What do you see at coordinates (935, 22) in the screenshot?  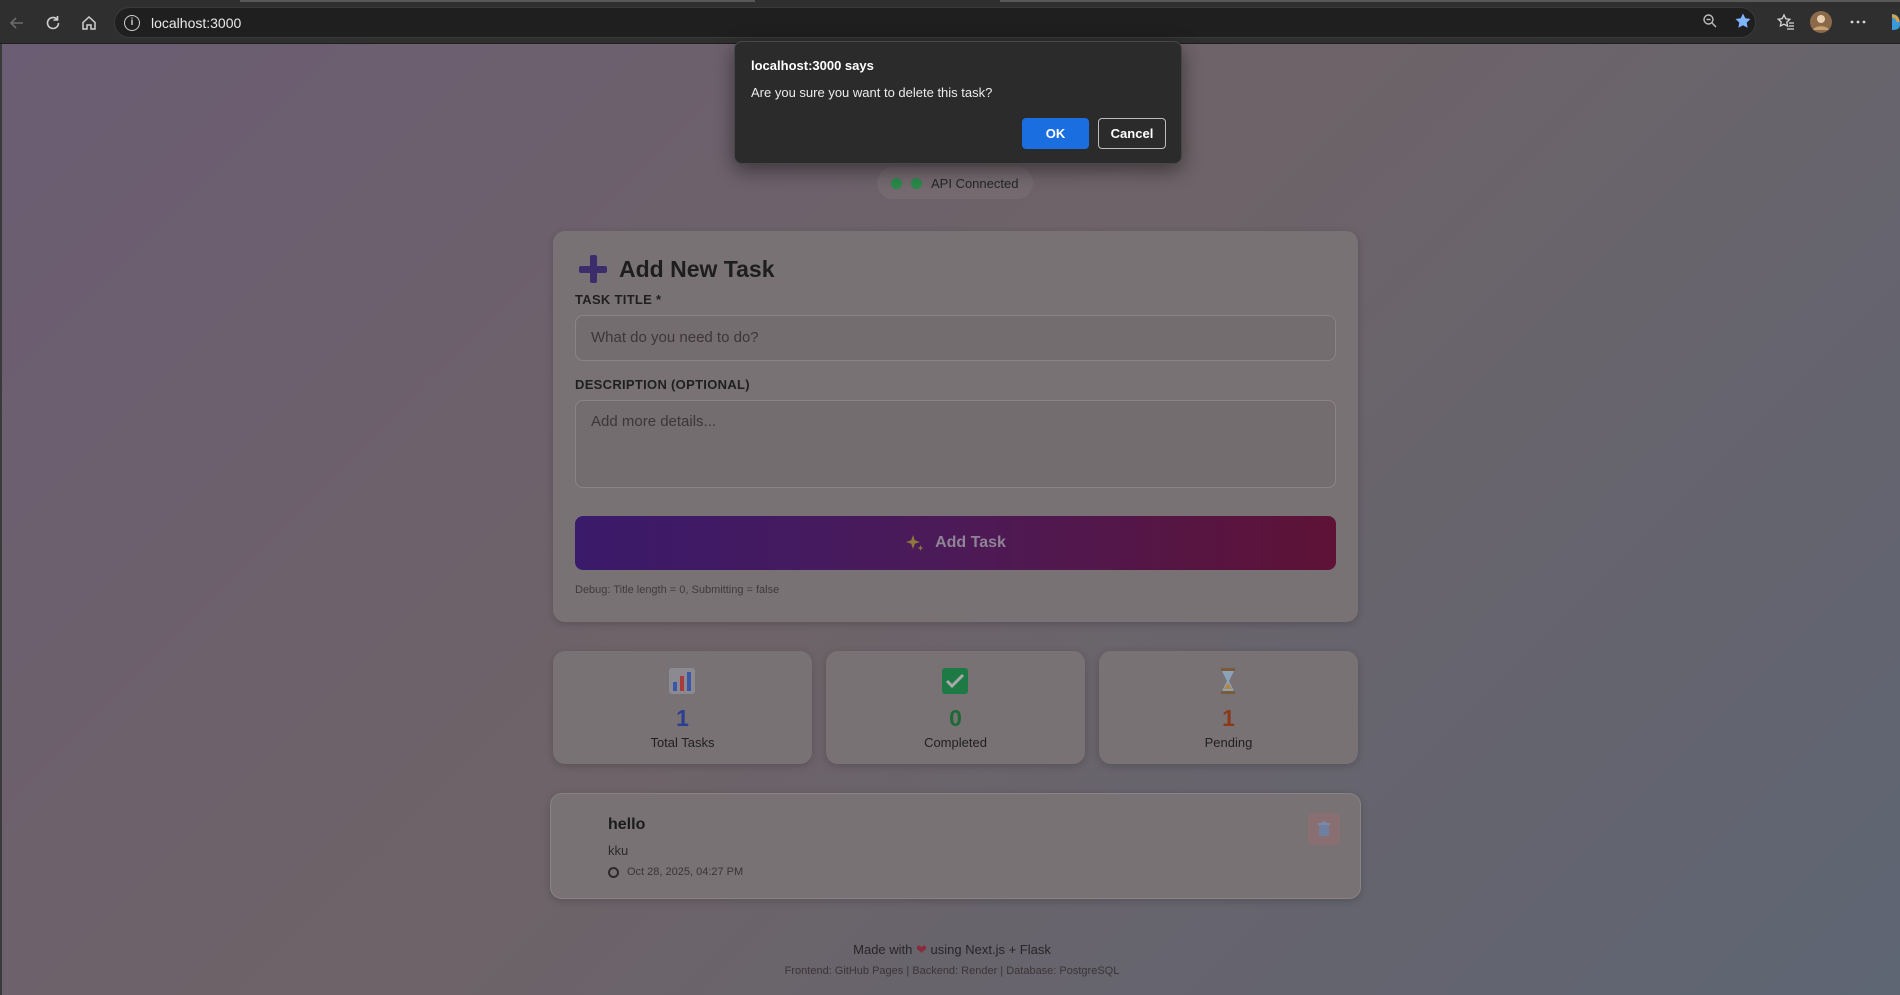 I see `address-bar: i localhost:3000` at bounding box center [935, 22].